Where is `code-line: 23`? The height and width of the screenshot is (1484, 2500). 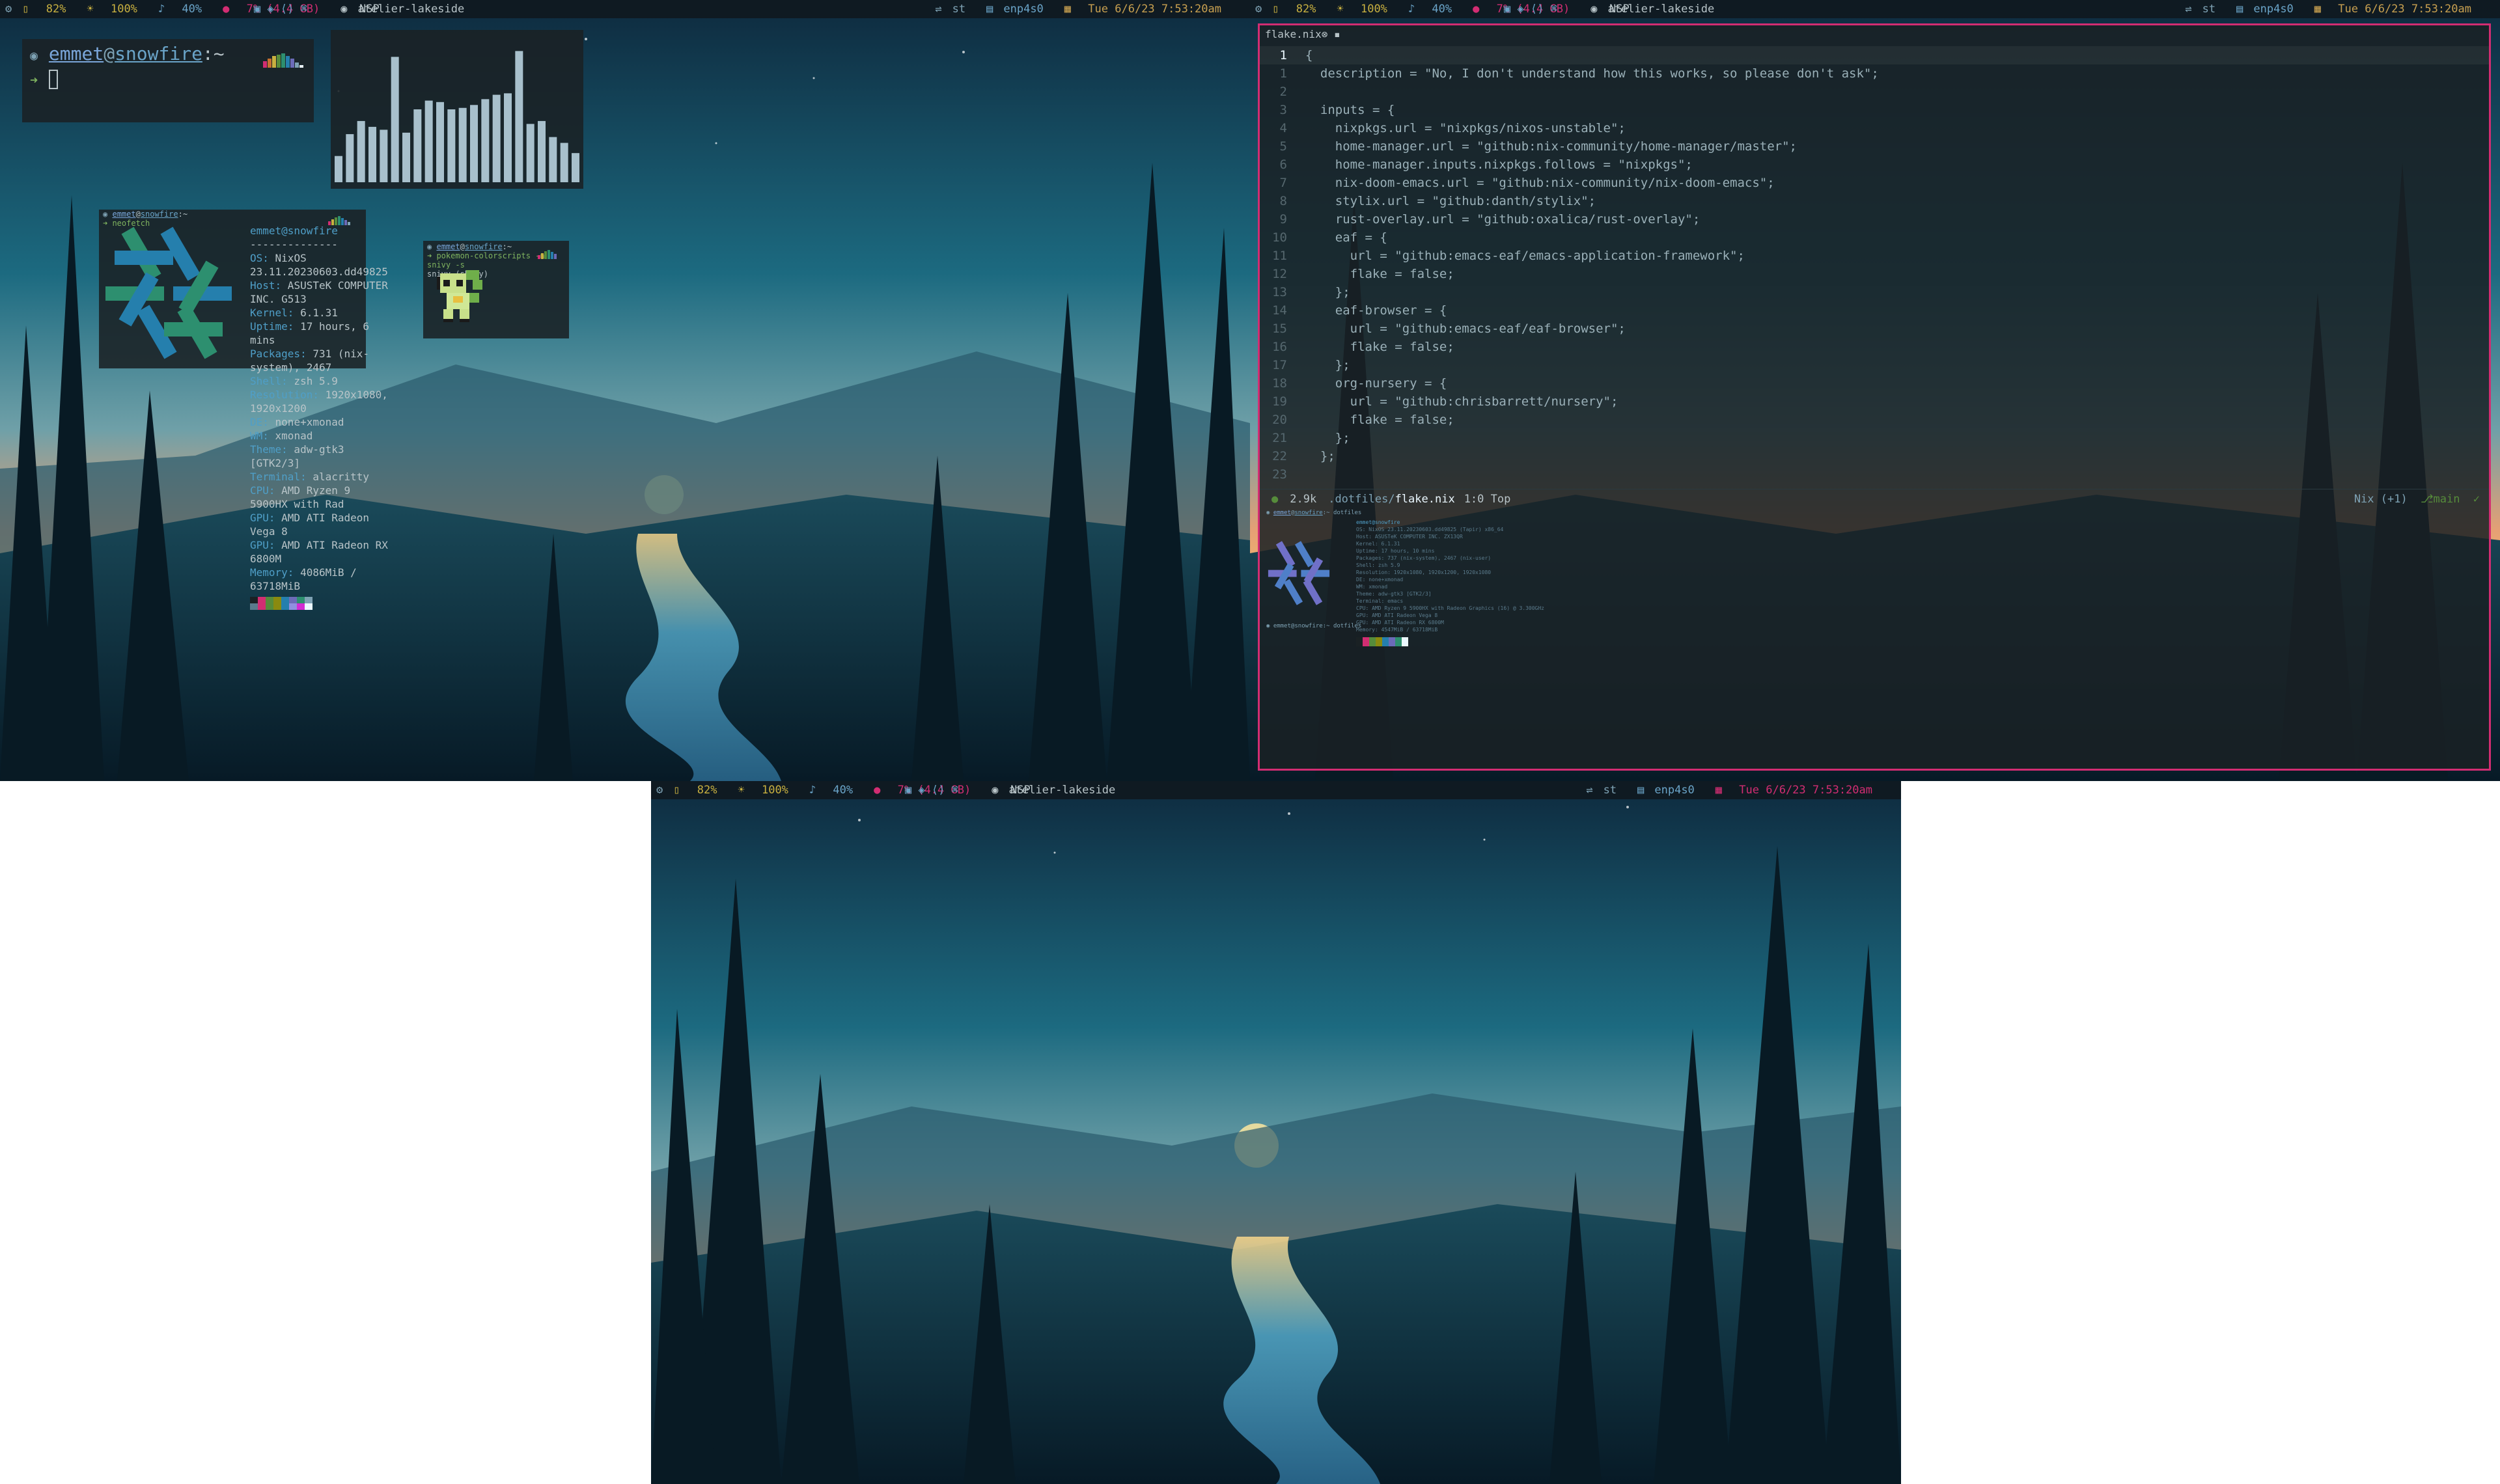 code-line: 23 is located at coordinates (1874, 474).